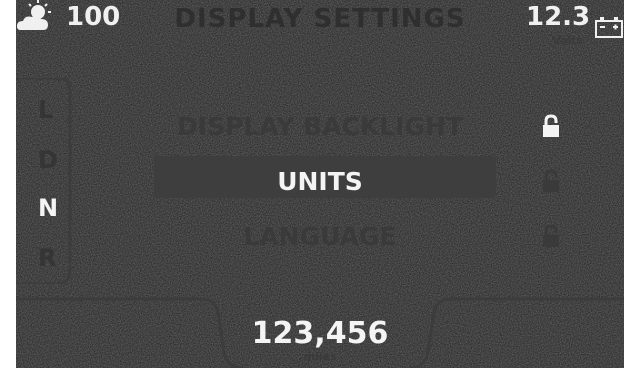 This screenshot has width=634, height=377. What do you see at coordinates (320, 356) in the screenshot?
I see `odometer-unit: miles` at bounding box center [320, 356].